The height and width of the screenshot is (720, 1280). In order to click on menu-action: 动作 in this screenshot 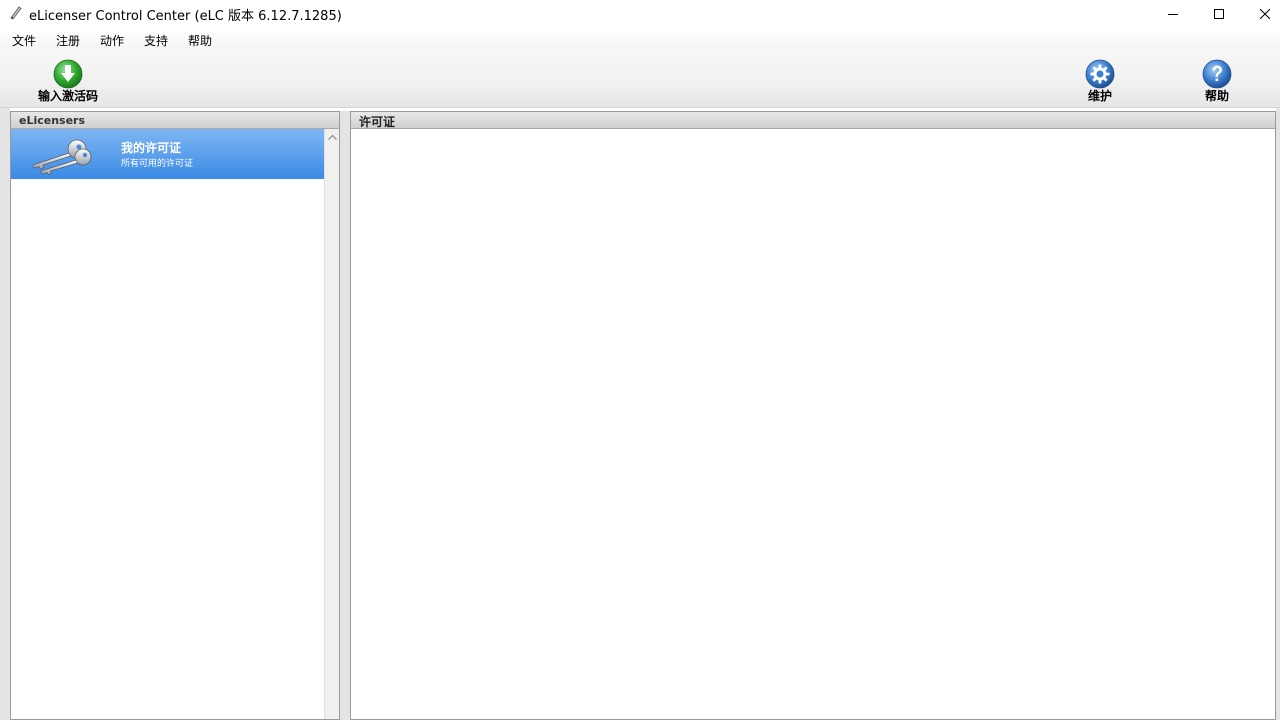, I will do `click(112, 40)`.